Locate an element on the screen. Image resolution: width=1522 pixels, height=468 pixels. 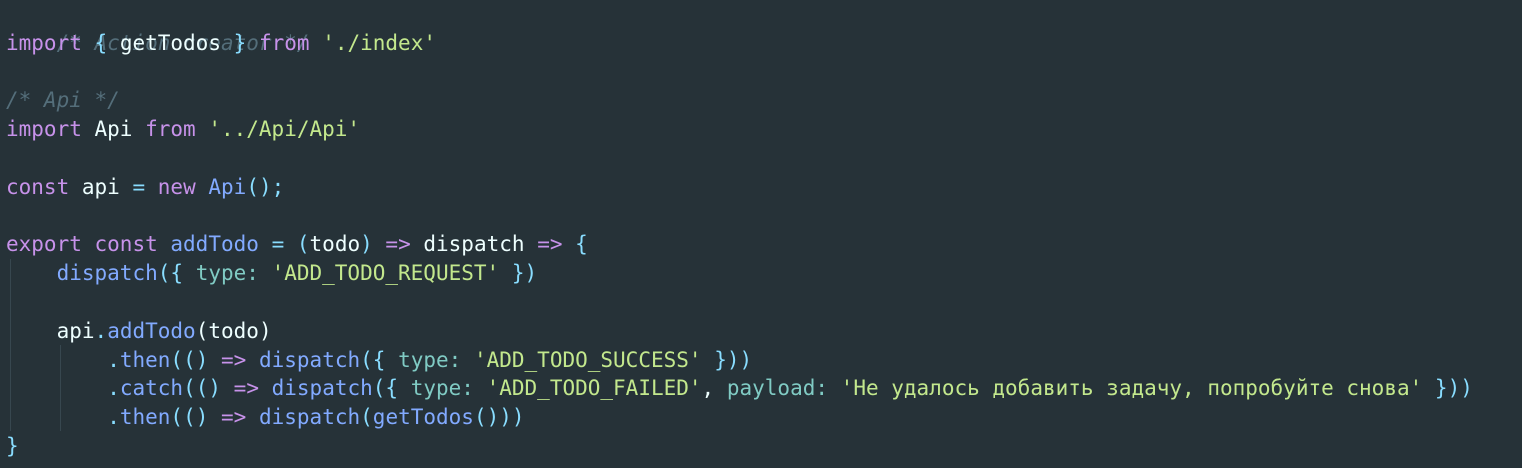
punctuation: () is located at coordinates (486, 417).